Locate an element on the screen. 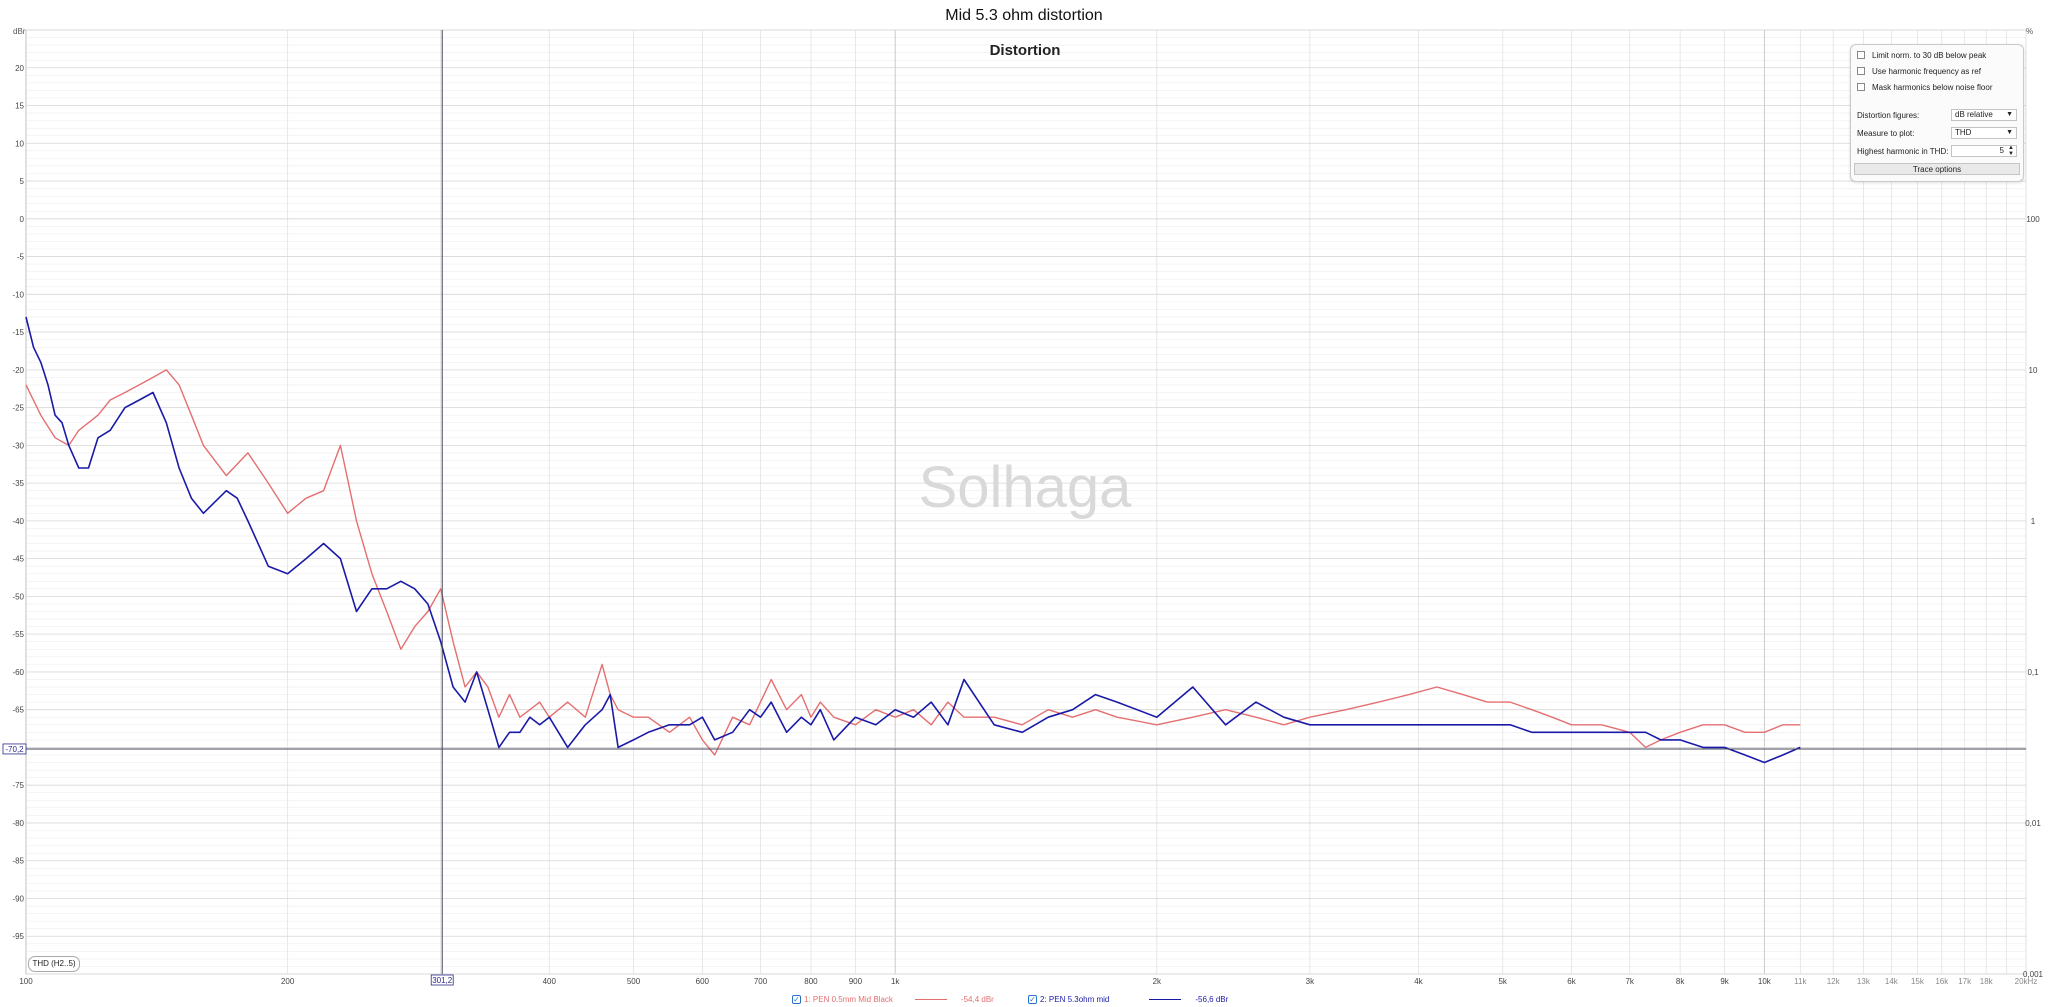 The width and height of the screenshot is (2048, 1007). y-tick-label: -45 is located at coordinates (18, 559).